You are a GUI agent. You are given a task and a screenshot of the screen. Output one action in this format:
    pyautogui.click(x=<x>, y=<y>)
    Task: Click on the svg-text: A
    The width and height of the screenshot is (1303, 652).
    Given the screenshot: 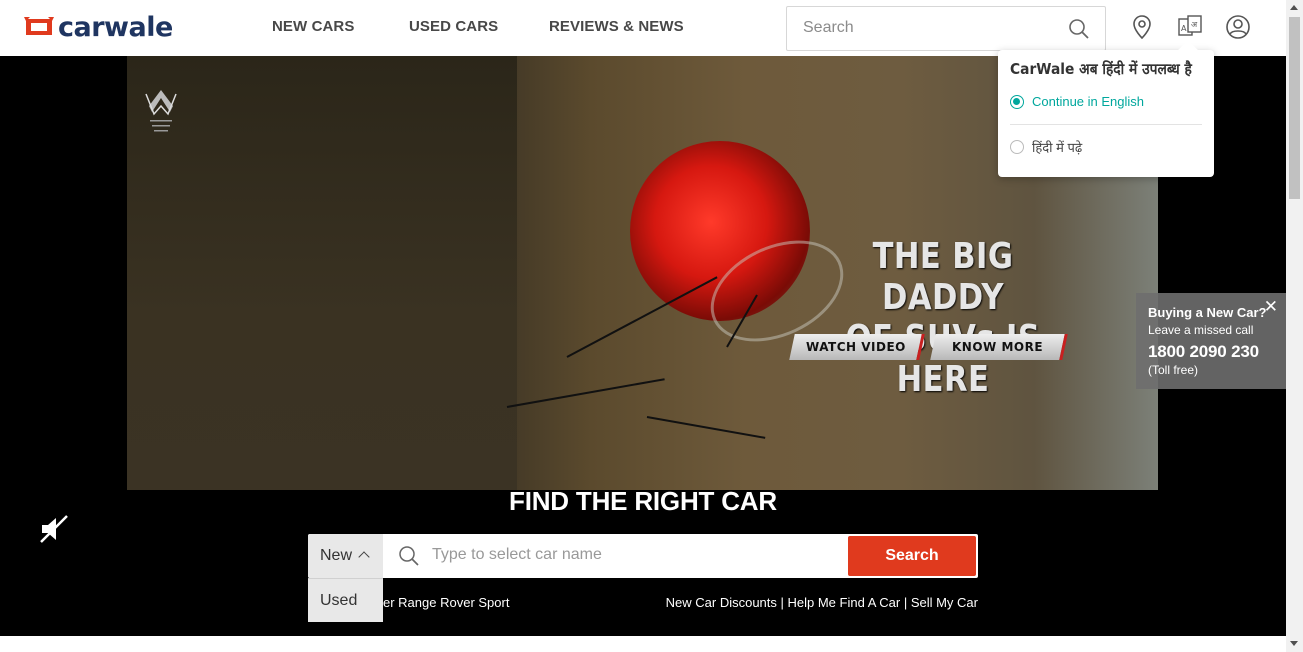 What is the action you would take?
    pyautogui.click(x=1184, y=28)
    